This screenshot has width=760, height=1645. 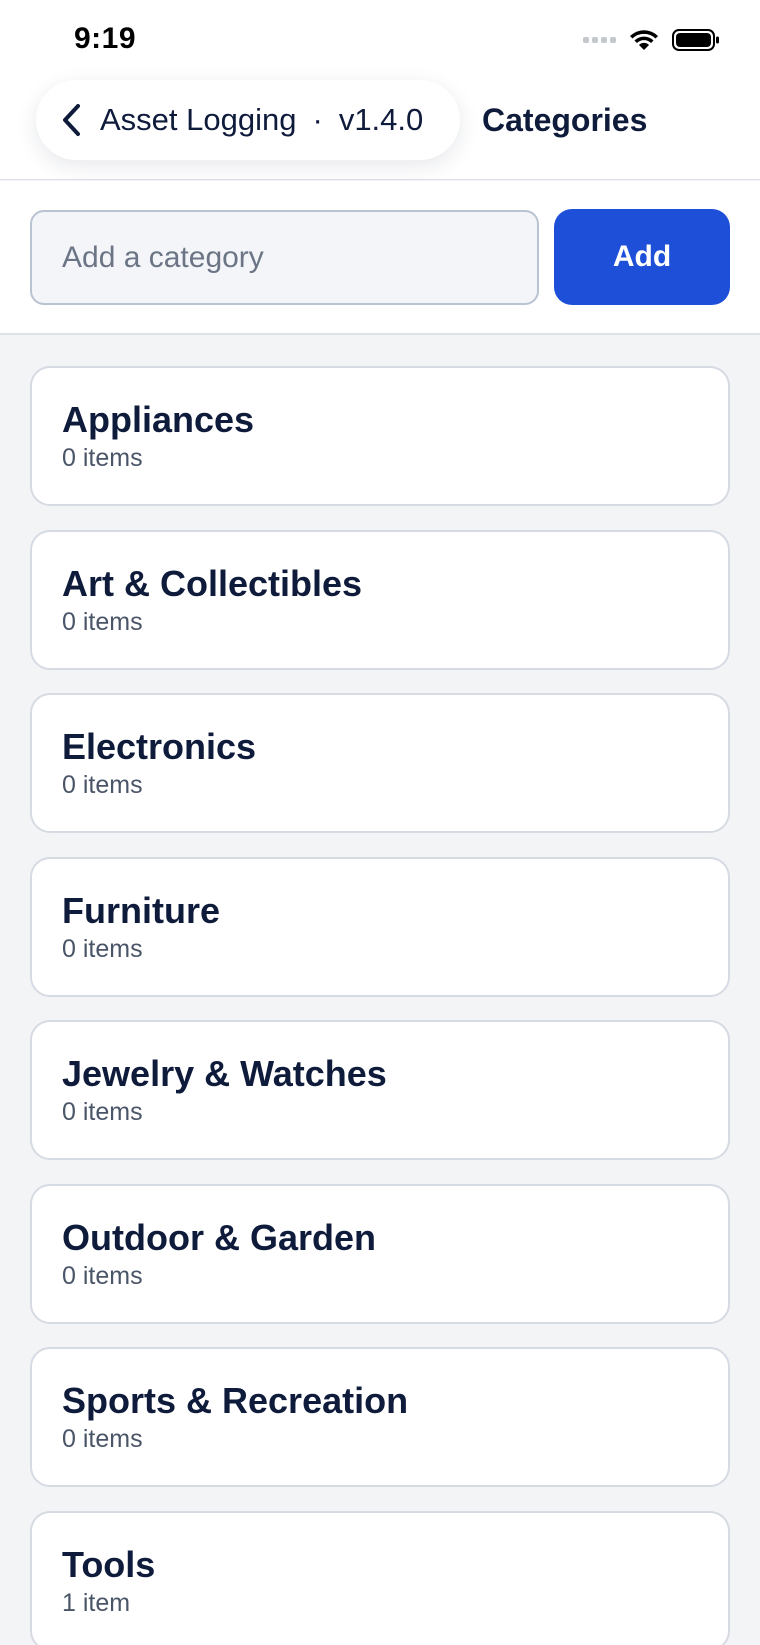 What do you see at coordinates (380, 763) in the screenshot?
I see `category-card-electronics: Electronics 0 items` at bounding box center [380, 763].